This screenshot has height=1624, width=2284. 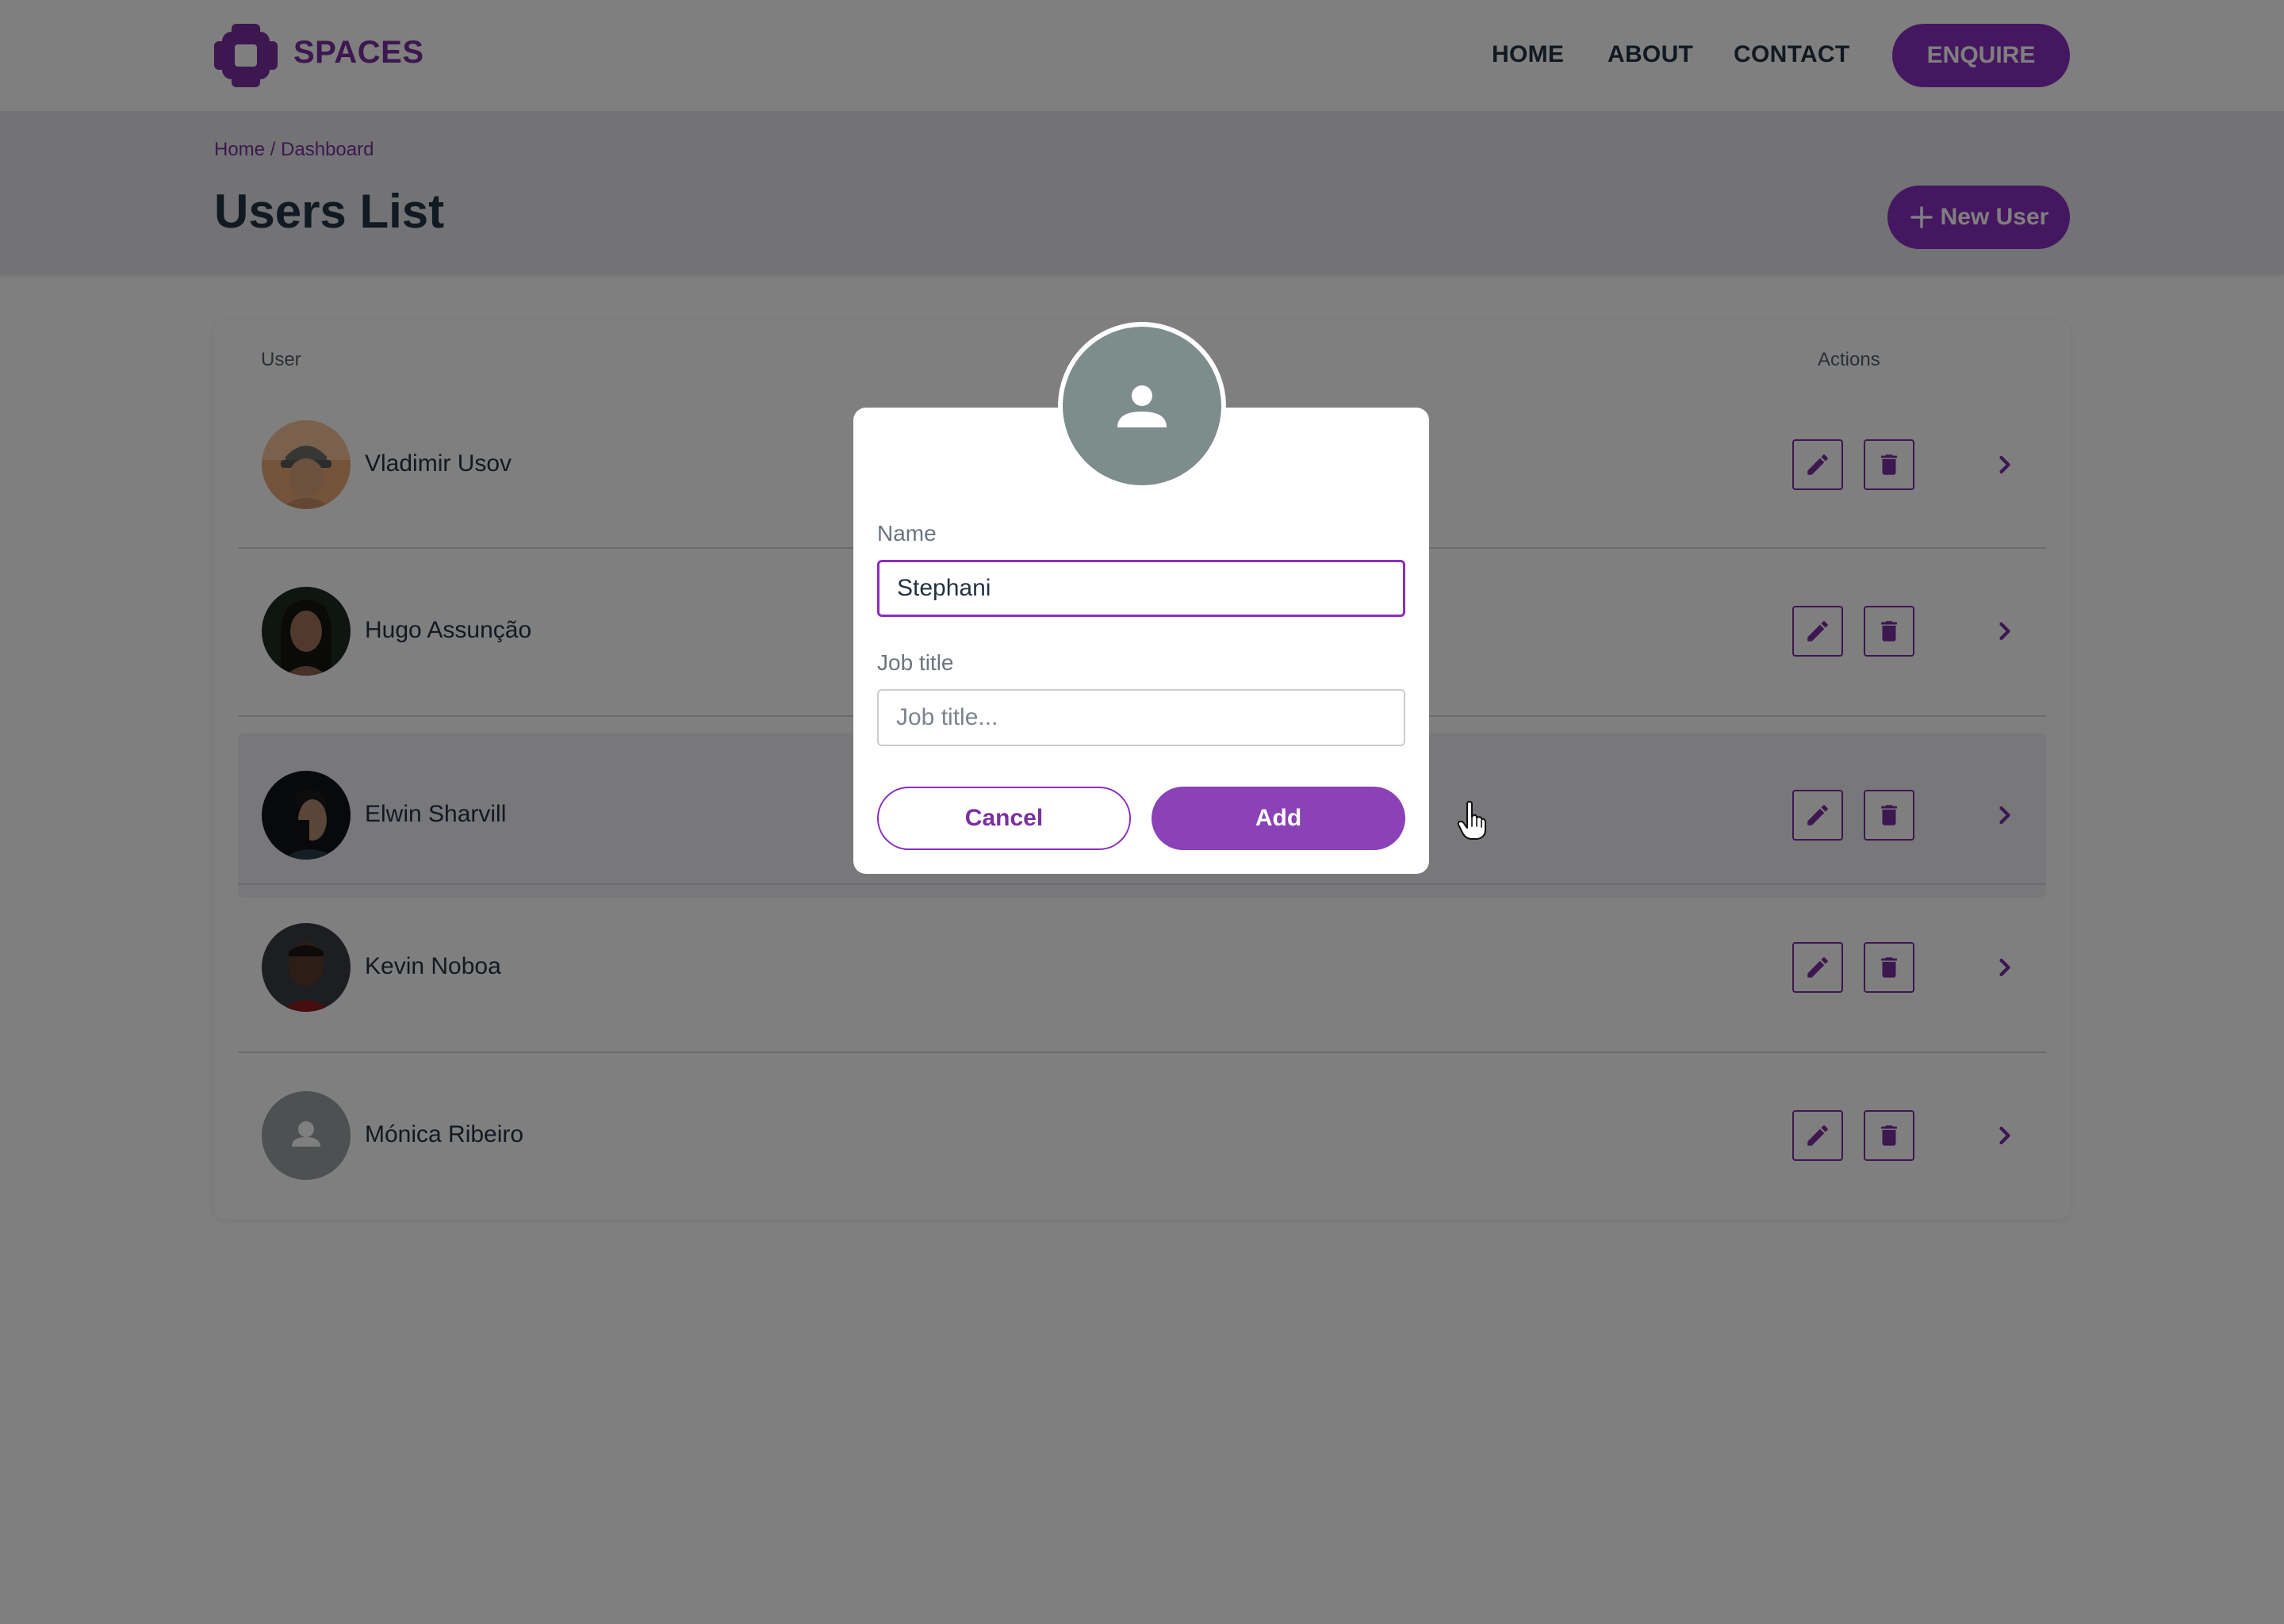 What do you see at coordinates (1141, 588) in the screenshot?
I see `name-input` at bounding box center [1141, 588].